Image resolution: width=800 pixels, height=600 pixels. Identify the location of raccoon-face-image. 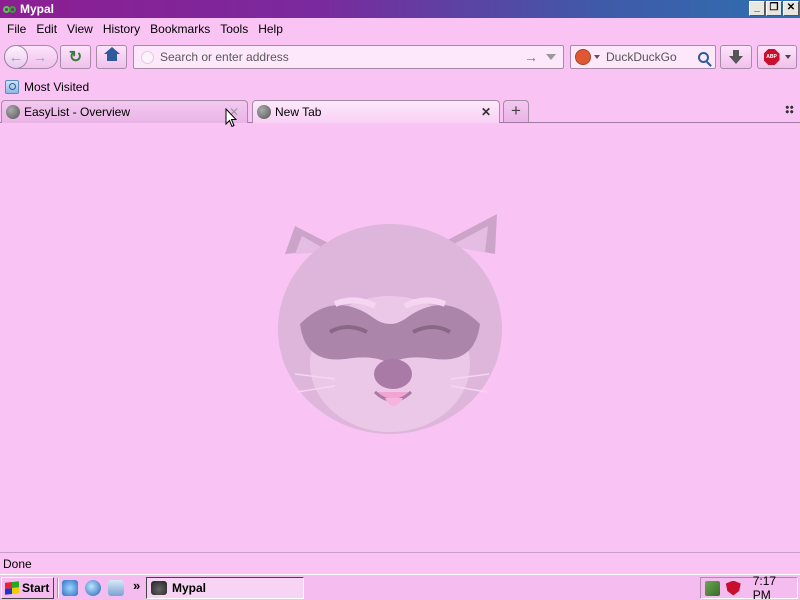
(390, 324).